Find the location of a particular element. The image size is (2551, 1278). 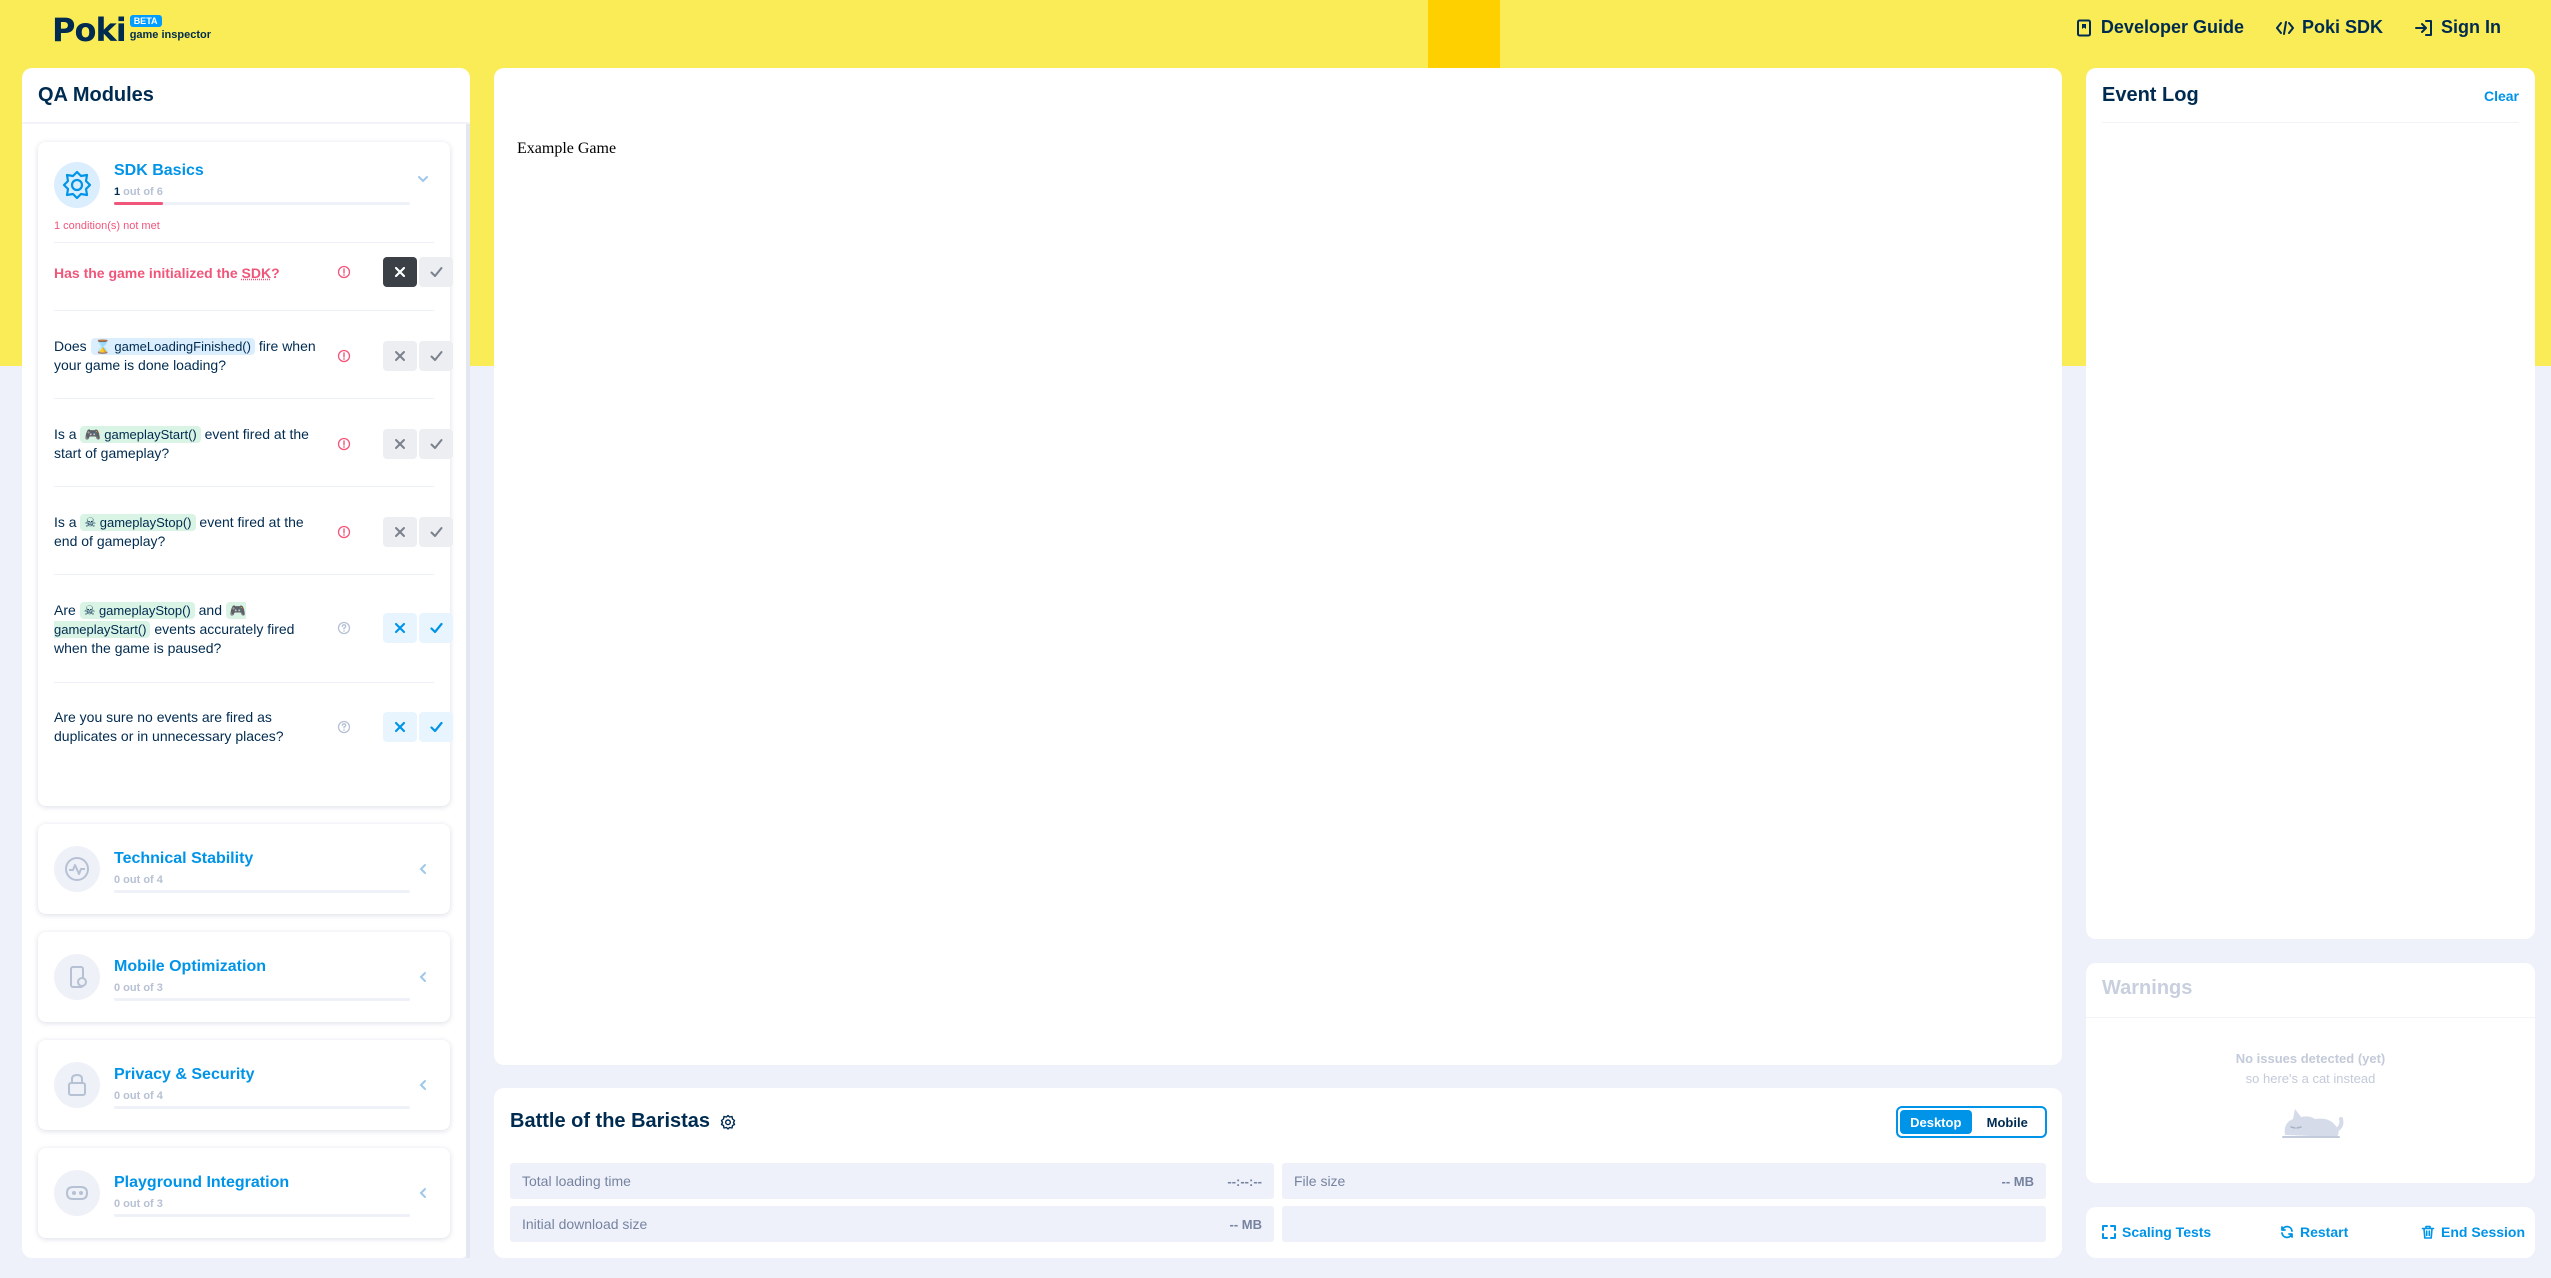

chevron-down-icon is located at coordinates (423, 179).